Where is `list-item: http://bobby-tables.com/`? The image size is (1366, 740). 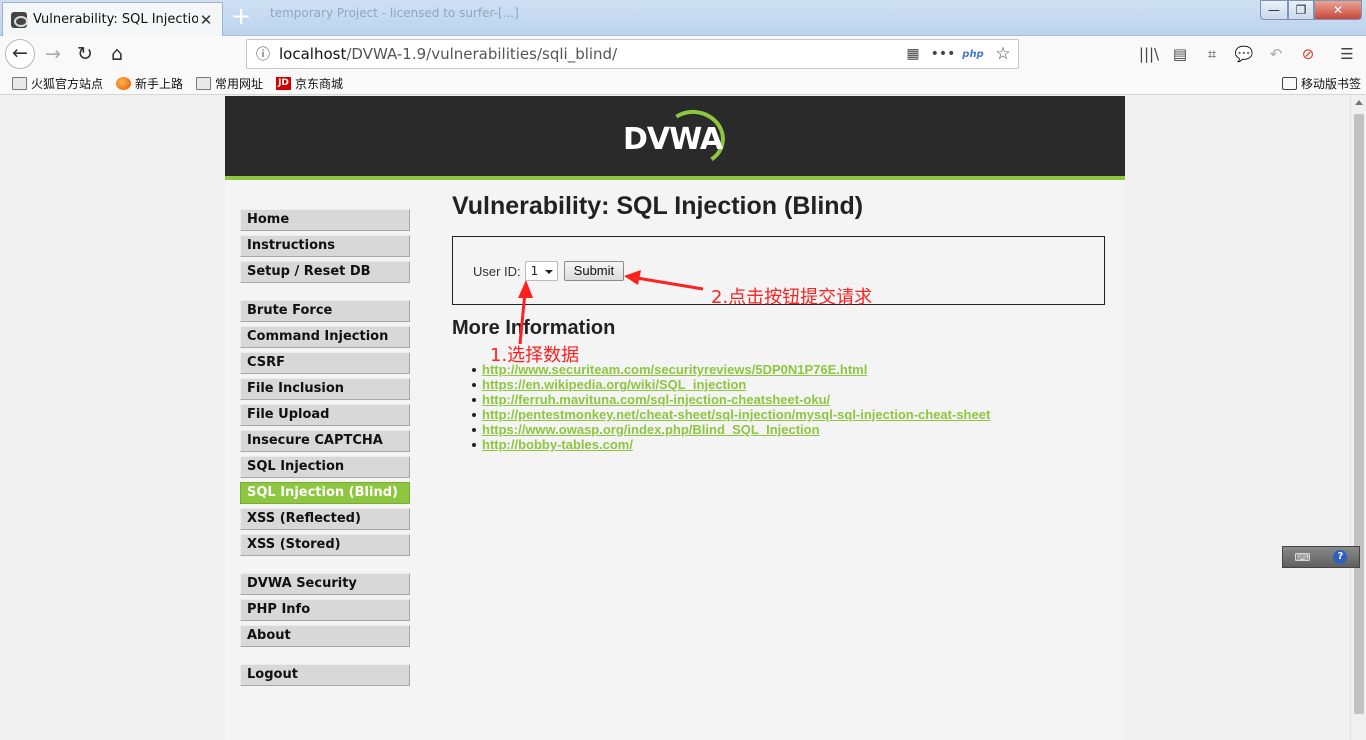
list-item: http://bobby-tables.com/ is located at coordinates (730, 444).